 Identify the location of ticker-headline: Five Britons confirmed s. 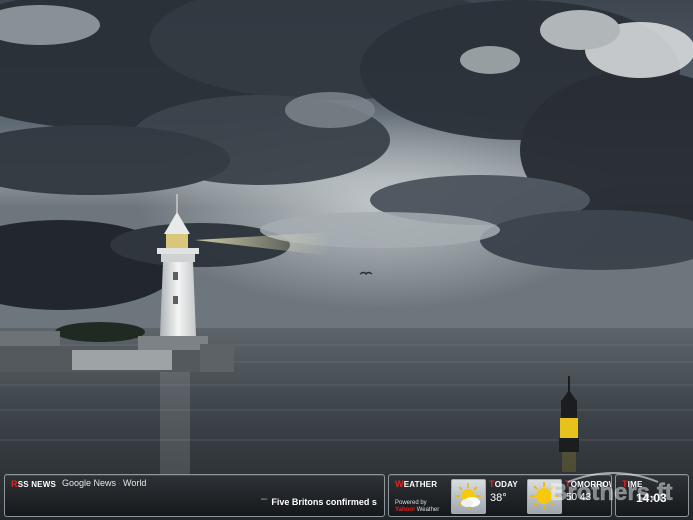
(324, 502).